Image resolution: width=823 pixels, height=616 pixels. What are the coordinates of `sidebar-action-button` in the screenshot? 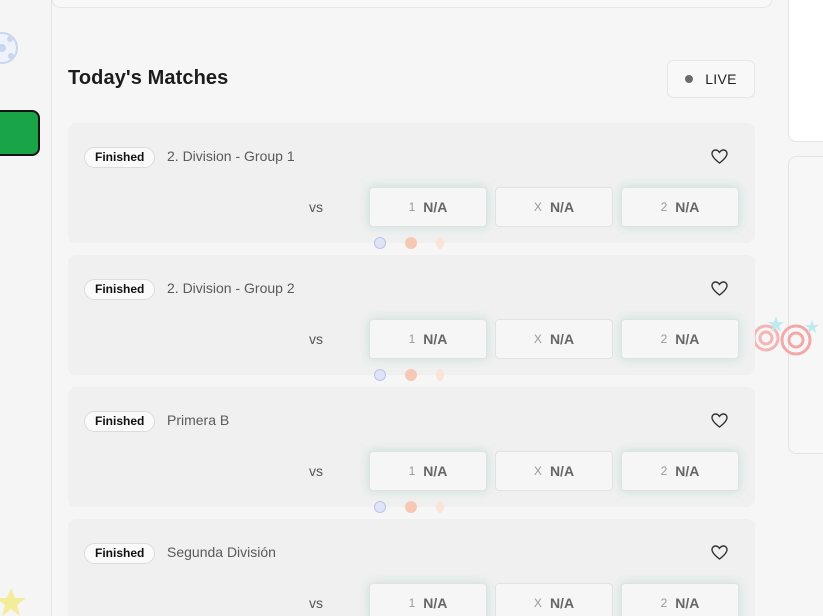 It's located at (20, 133).